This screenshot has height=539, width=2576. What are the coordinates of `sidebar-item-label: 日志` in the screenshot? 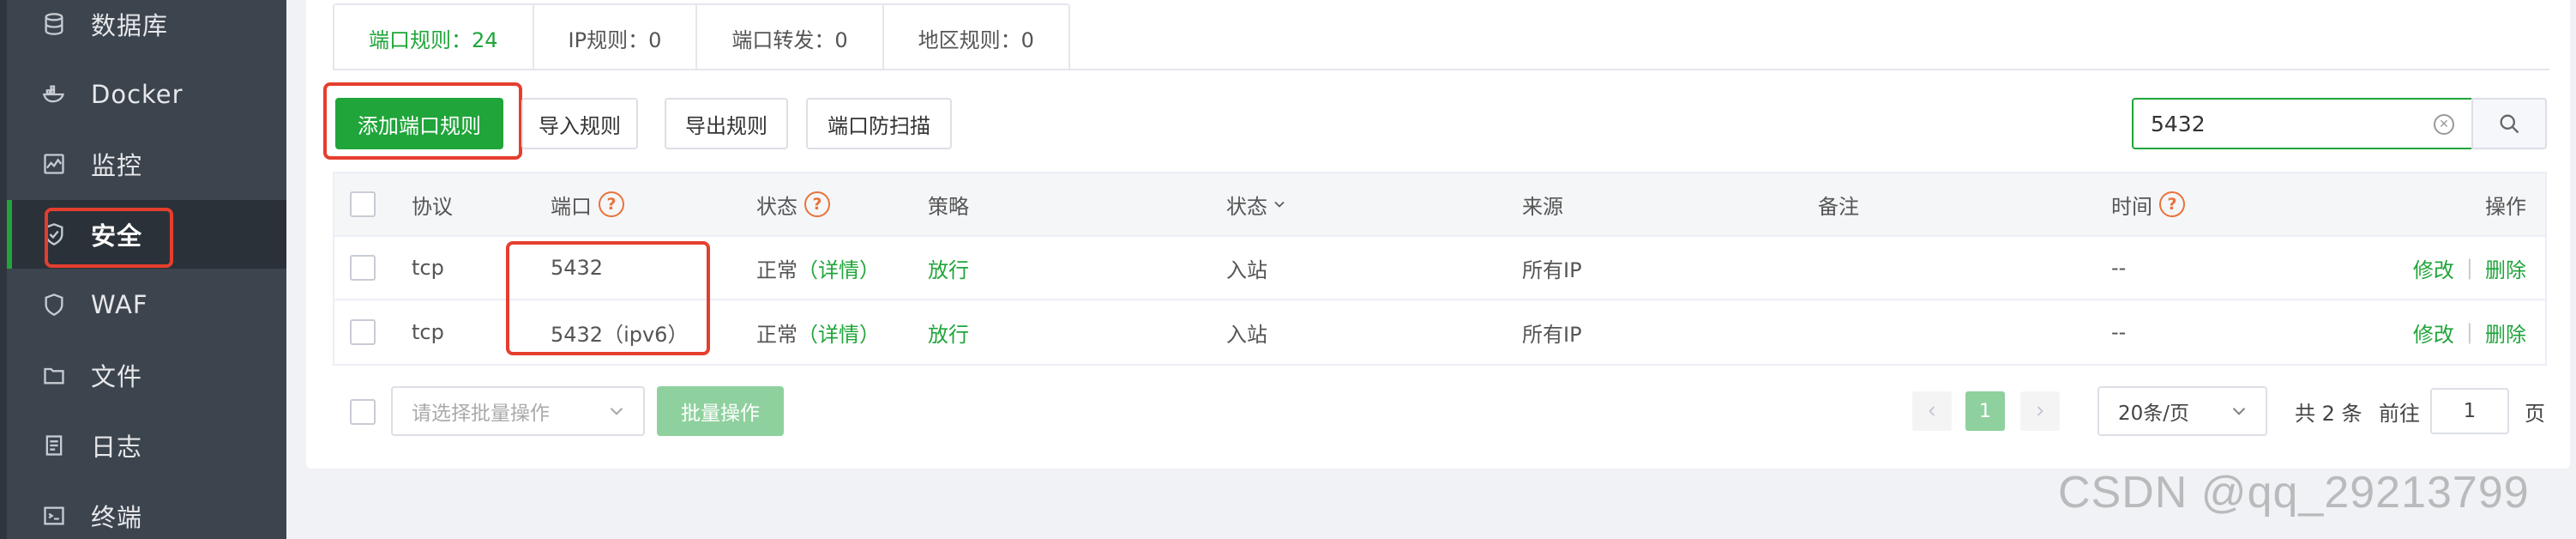 It's located at (117, 447).